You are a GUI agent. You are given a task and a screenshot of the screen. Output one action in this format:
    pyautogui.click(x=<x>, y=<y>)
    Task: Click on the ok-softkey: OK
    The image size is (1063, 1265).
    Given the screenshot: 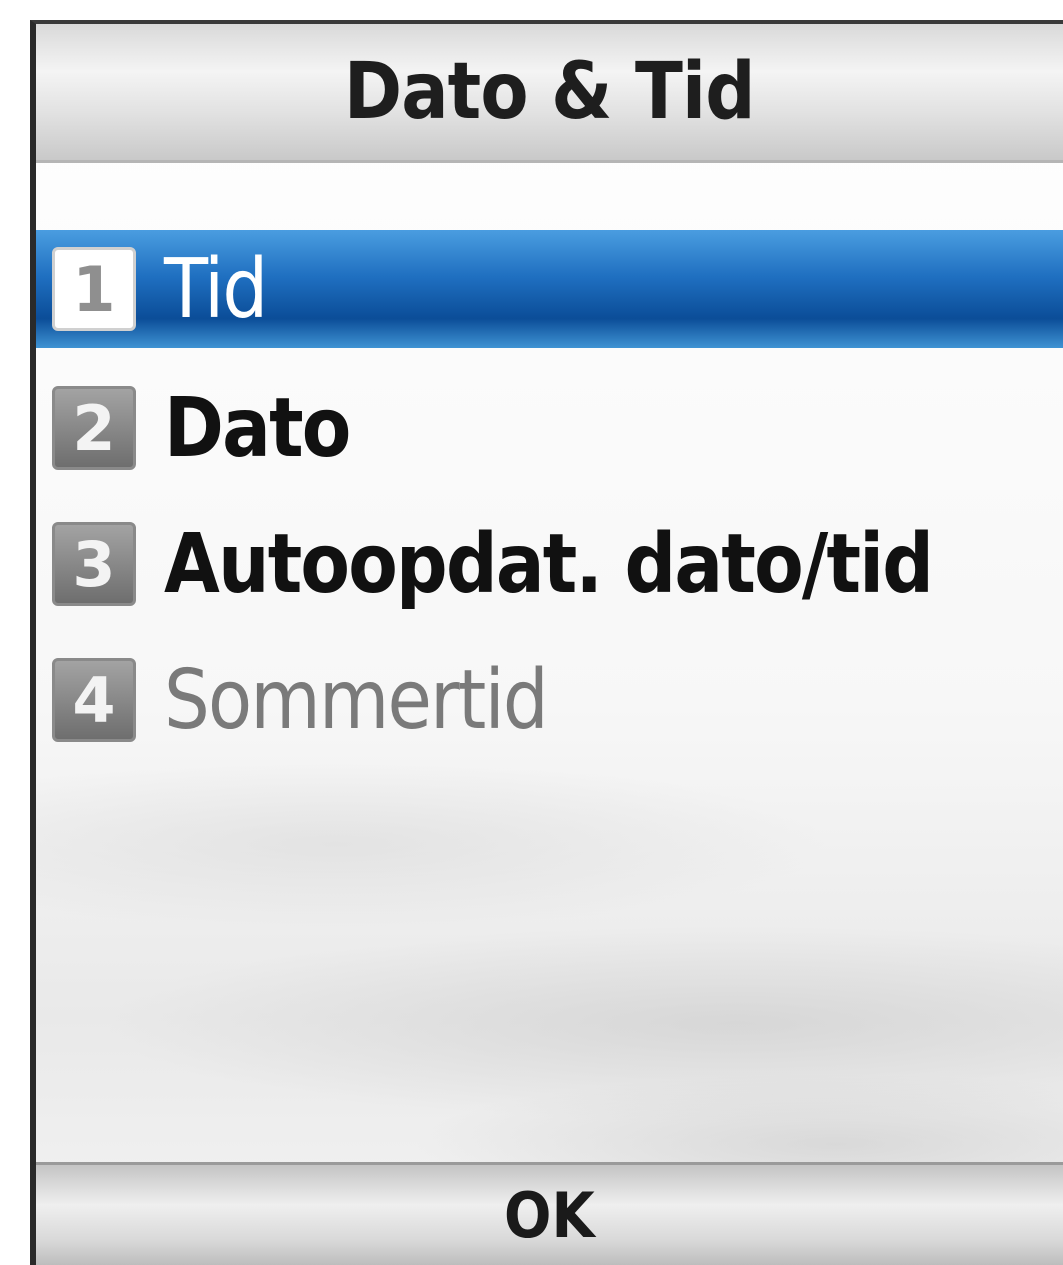 What is the action you would take?
    pyautogui.click(x=549, y=1215)
    